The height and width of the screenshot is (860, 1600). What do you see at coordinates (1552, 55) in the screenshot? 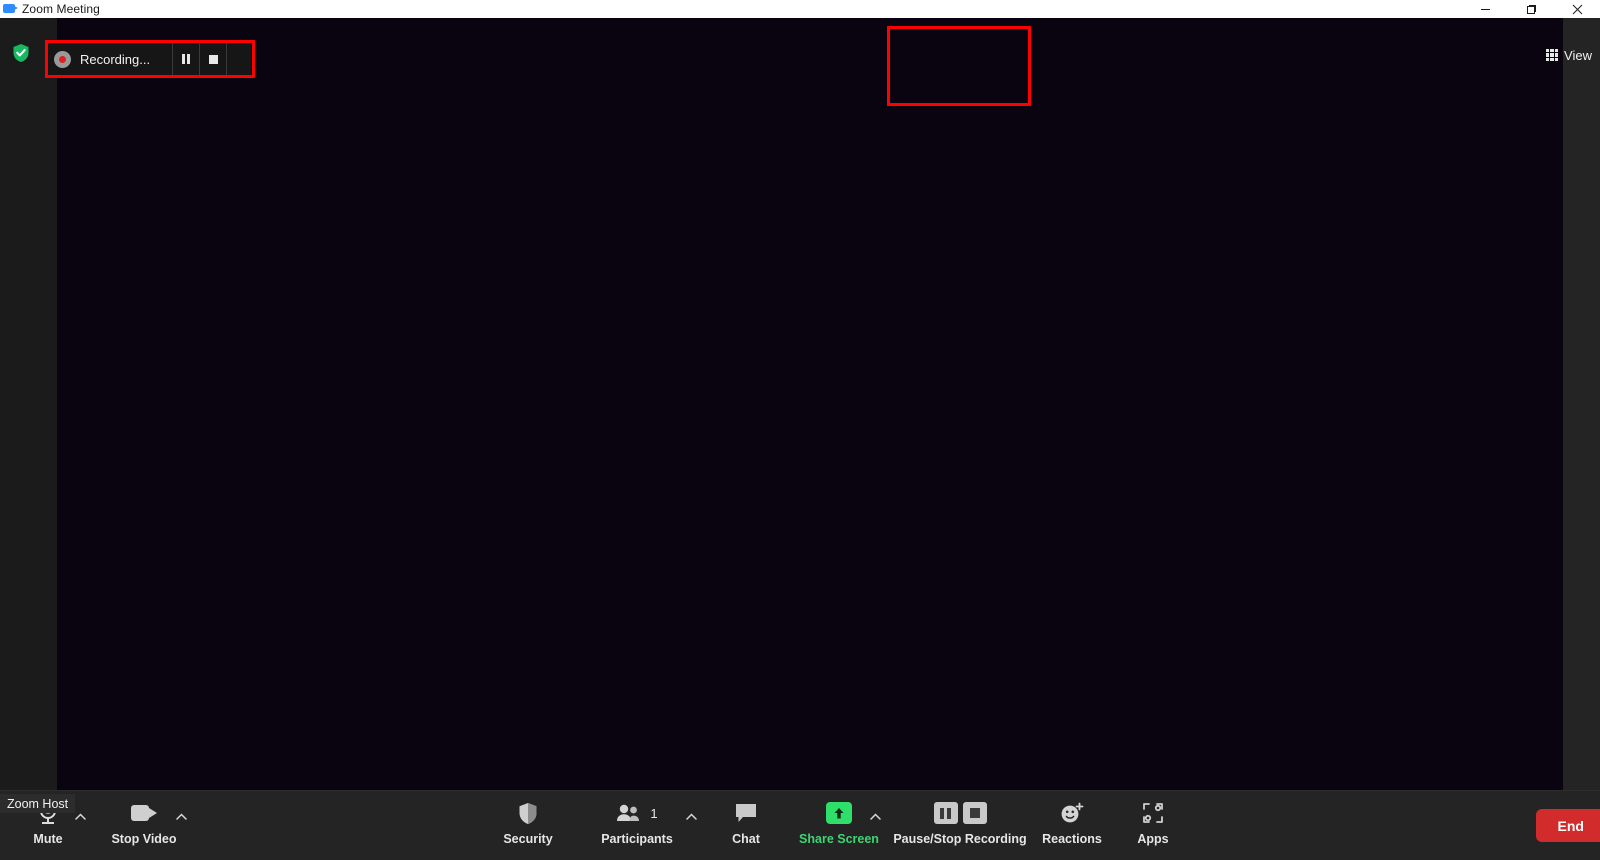
I see `grid-view-icon` at bounding box center [1552, 55].